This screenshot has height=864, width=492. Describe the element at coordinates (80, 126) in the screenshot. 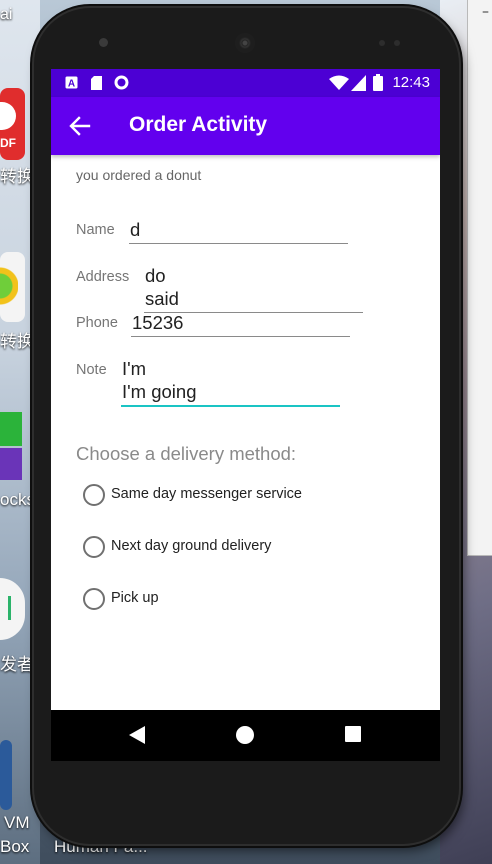

I see `arrow-back-icon` at that location.